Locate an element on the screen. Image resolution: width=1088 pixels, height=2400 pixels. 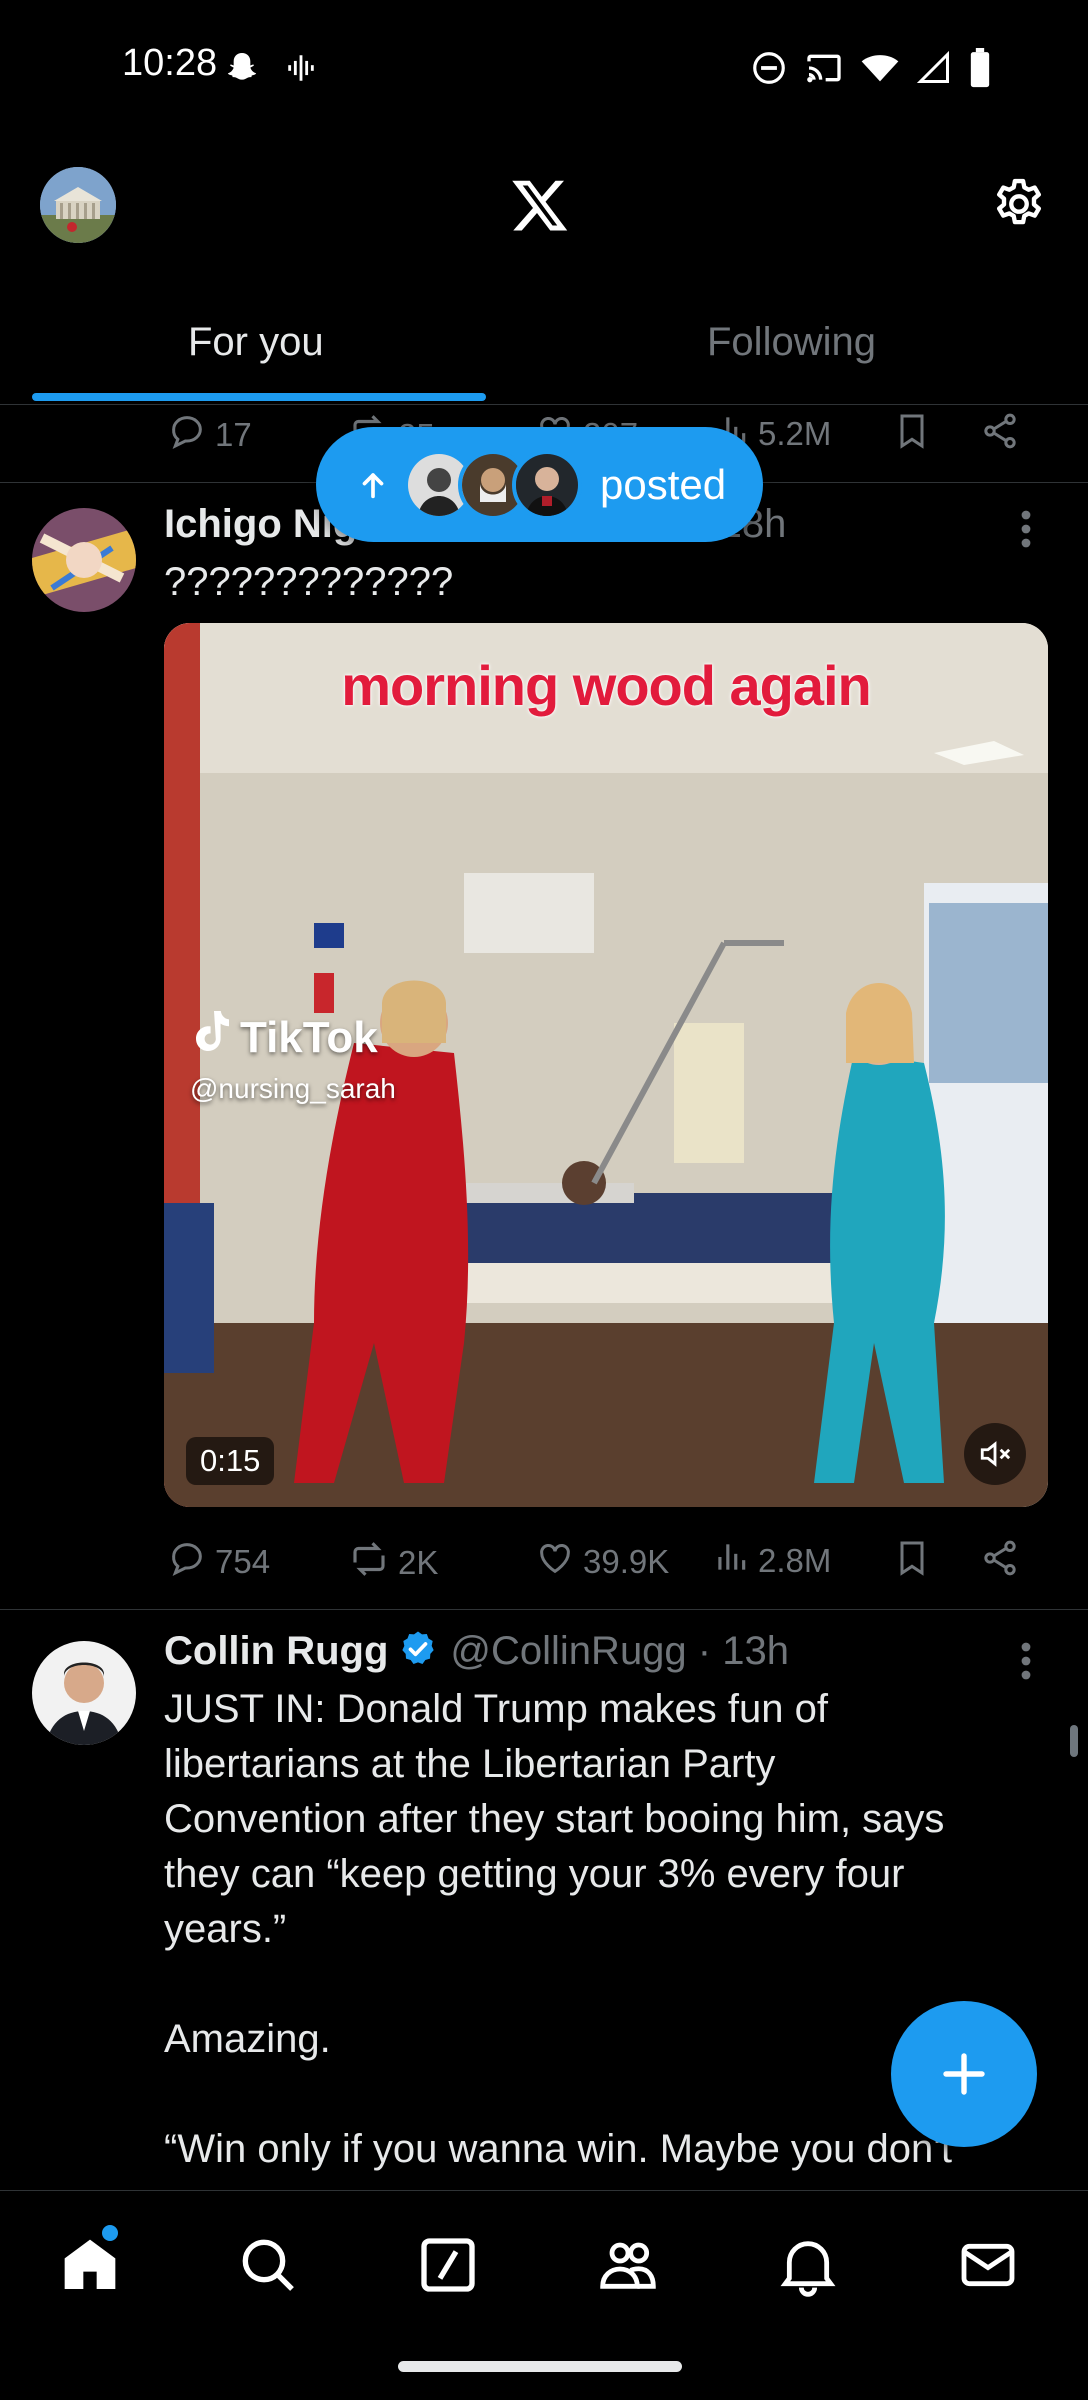
tiktok-icon is located at coordinates (212, 1037).